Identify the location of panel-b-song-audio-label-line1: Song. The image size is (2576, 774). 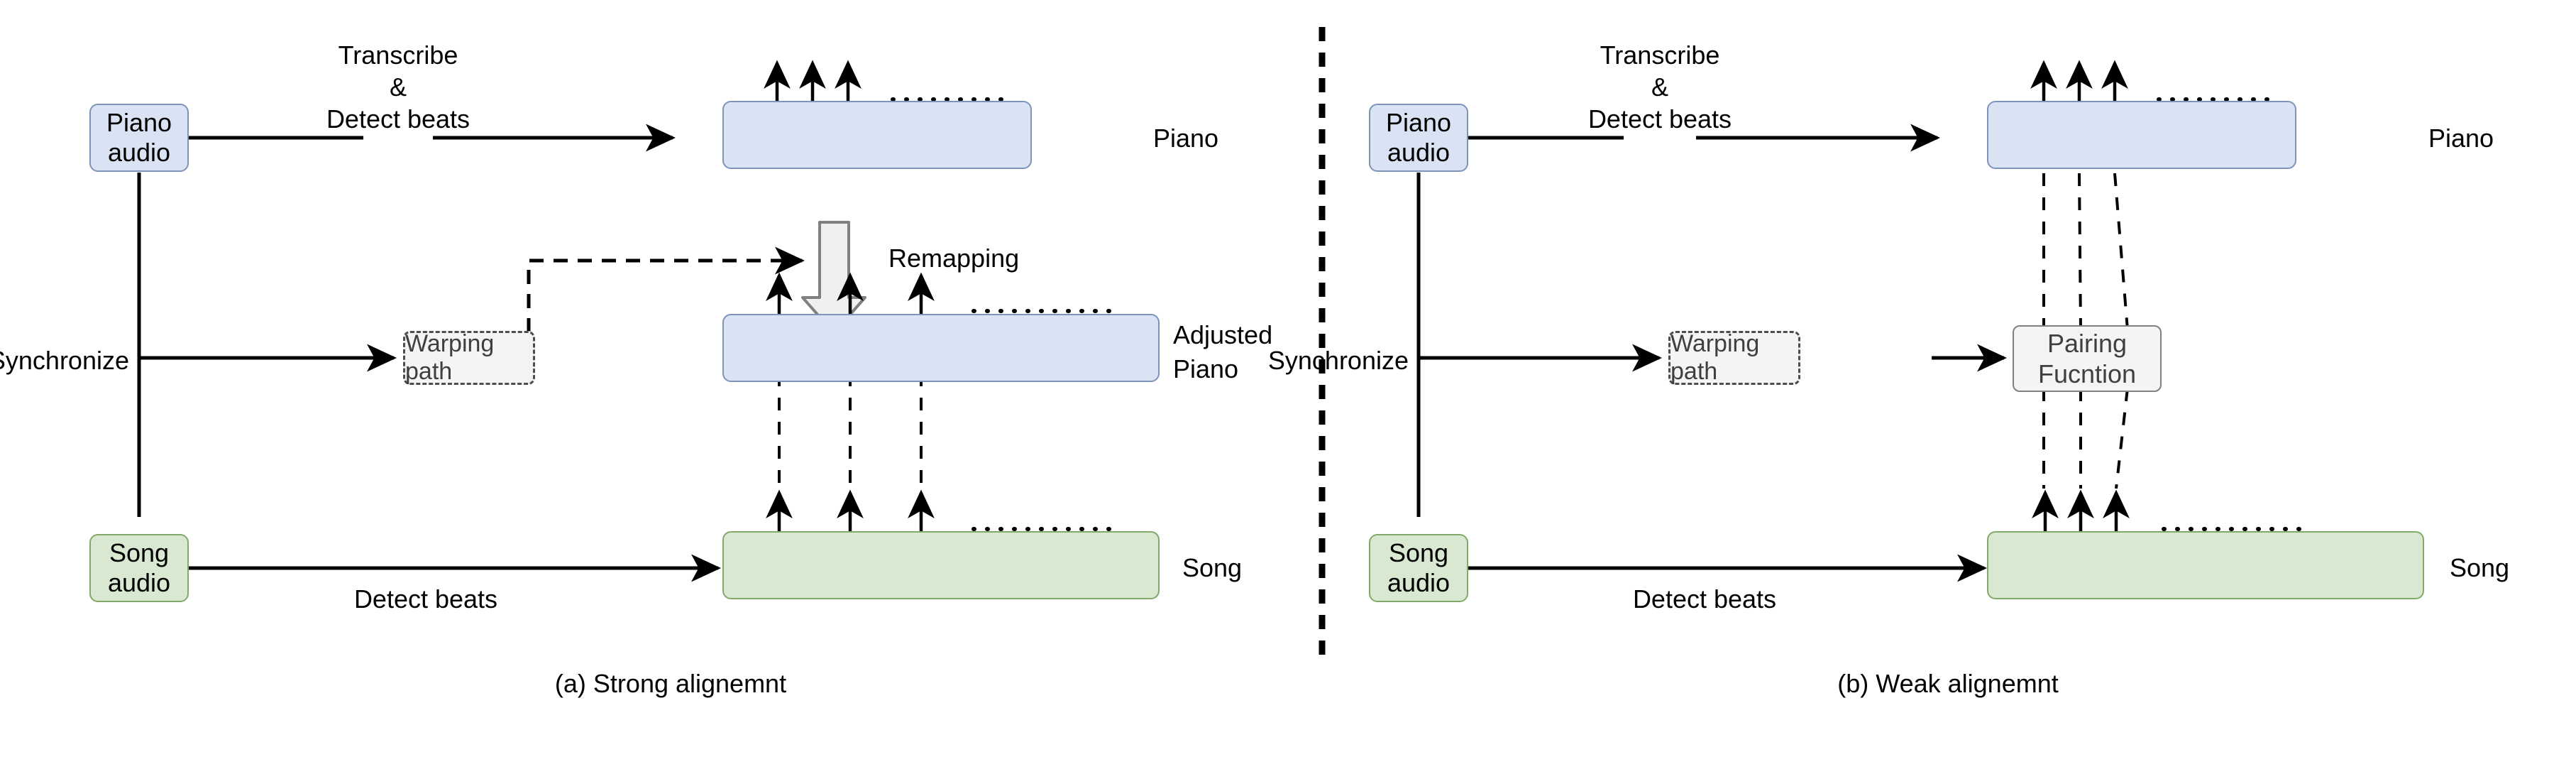
(1418, 552).